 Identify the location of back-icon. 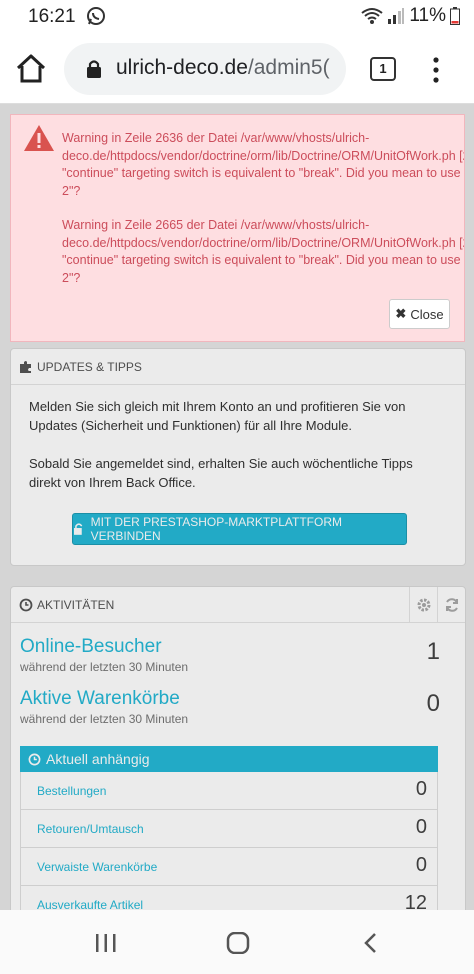
(372, 943).